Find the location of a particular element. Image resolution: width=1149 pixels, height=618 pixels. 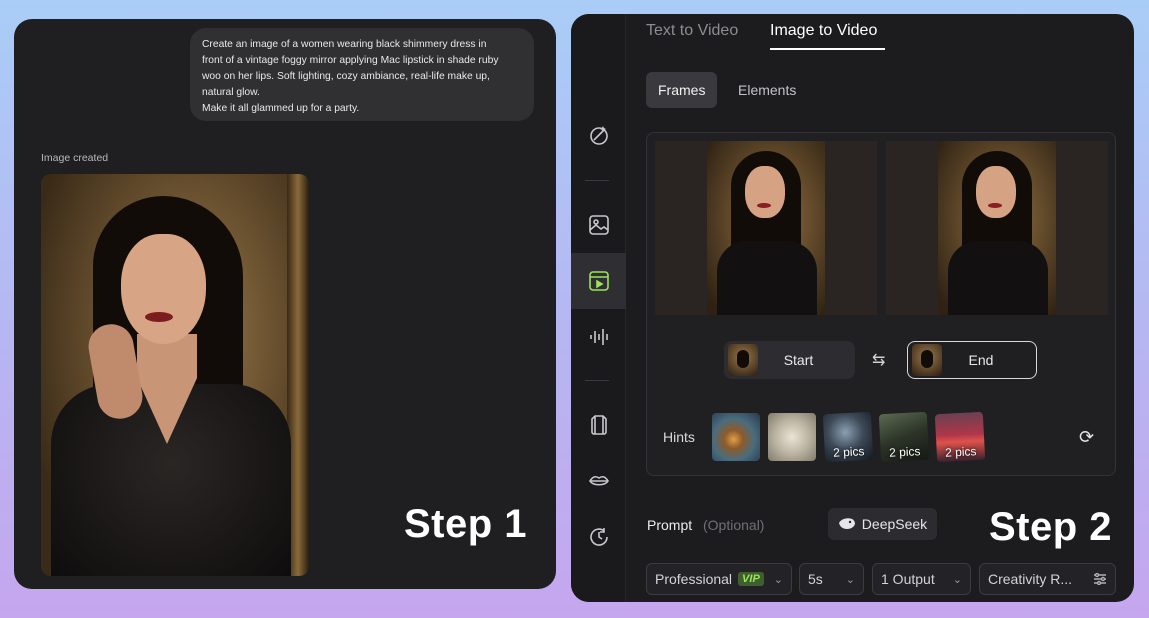

step-2-label: Step 2 is located at coordinates (1051, 527).